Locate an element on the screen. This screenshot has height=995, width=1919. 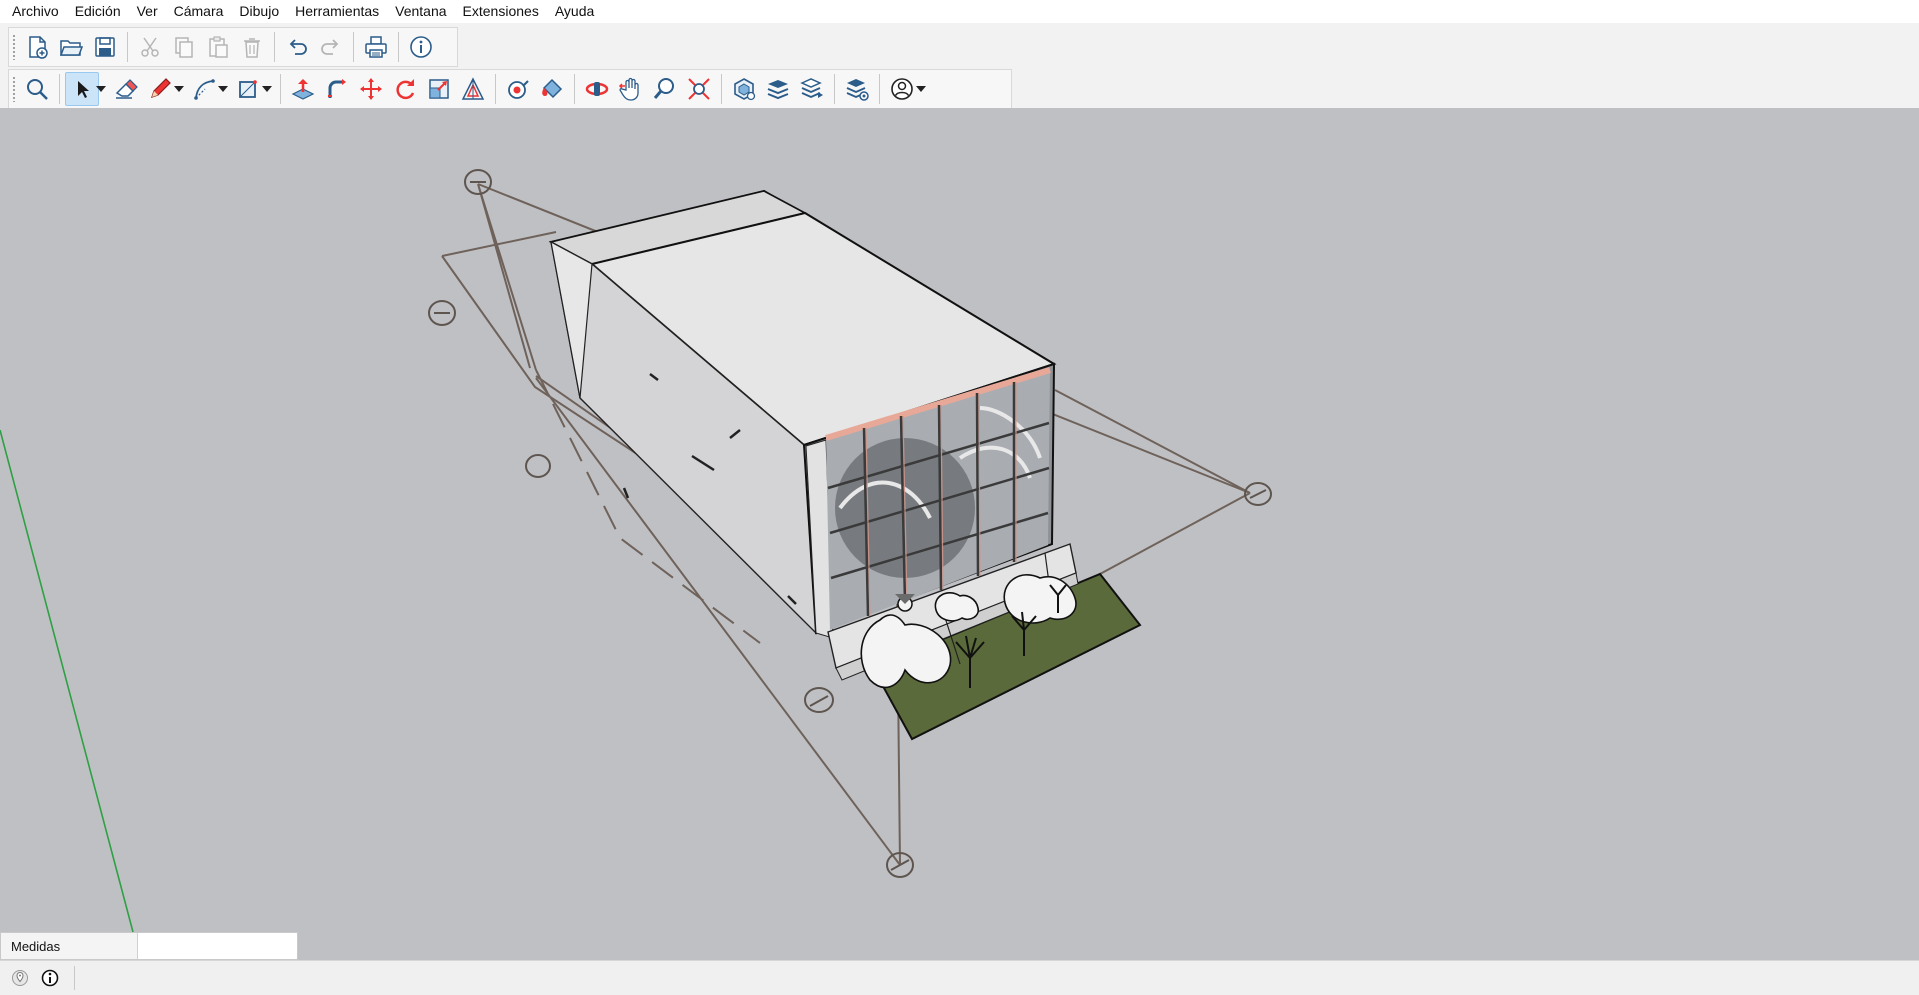
rectangle-tool-button is located at coordinates (248, 89).